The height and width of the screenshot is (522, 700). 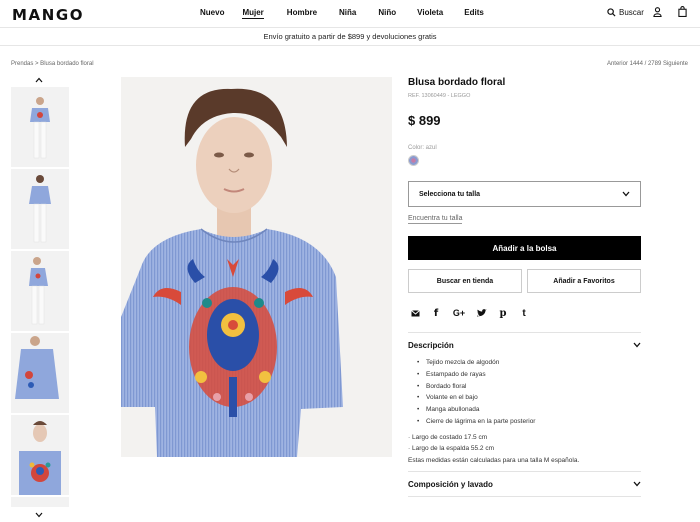 I want to click on add-to-bag-button: Añadir a la bolsa, so click(x=524, y=248).